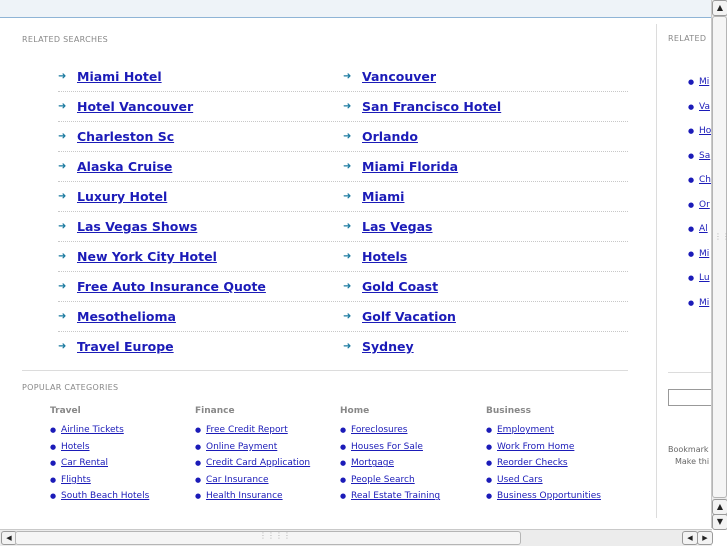  Describe the element at coordinates (399, 76) in the screenshot. I see `related-search-link: Vancouver` at that location.